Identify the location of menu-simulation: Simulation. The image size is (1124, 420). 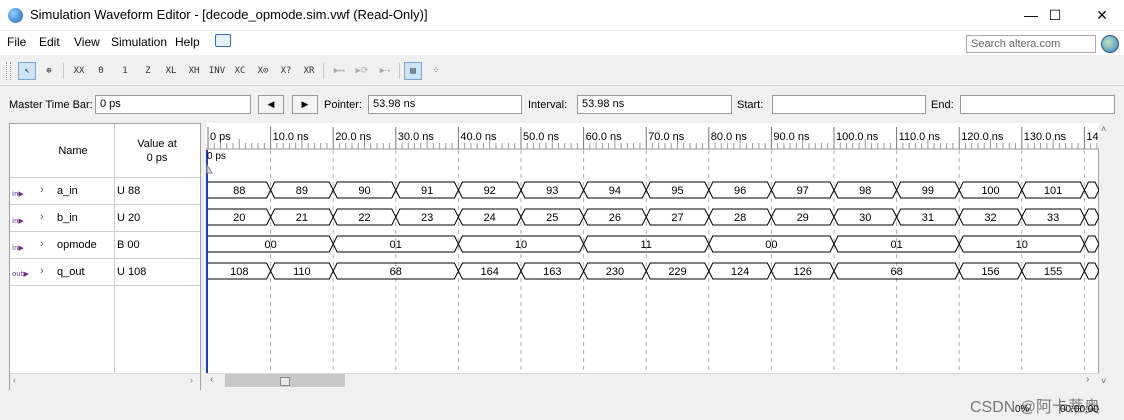
(139, 42).